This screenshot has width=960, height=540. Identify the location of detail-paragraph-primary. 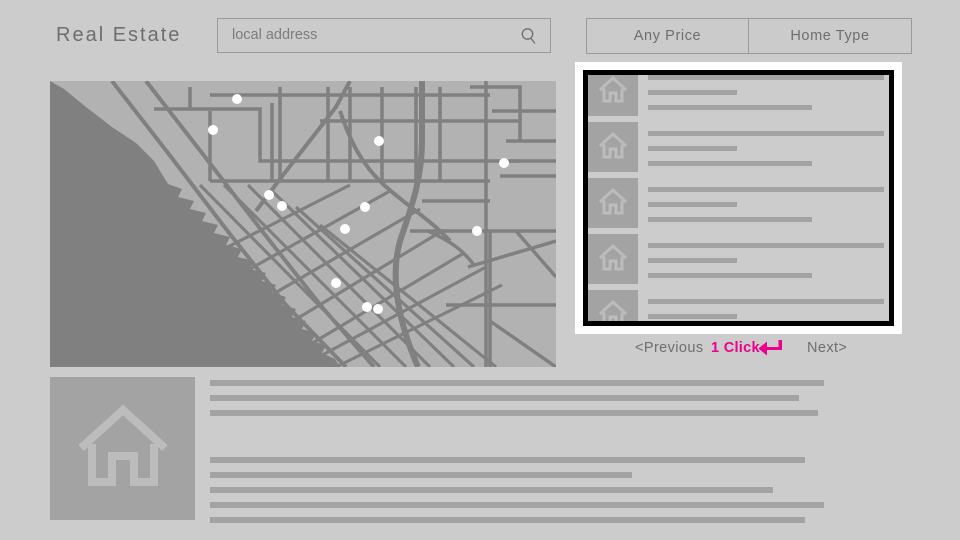
(530, 402).